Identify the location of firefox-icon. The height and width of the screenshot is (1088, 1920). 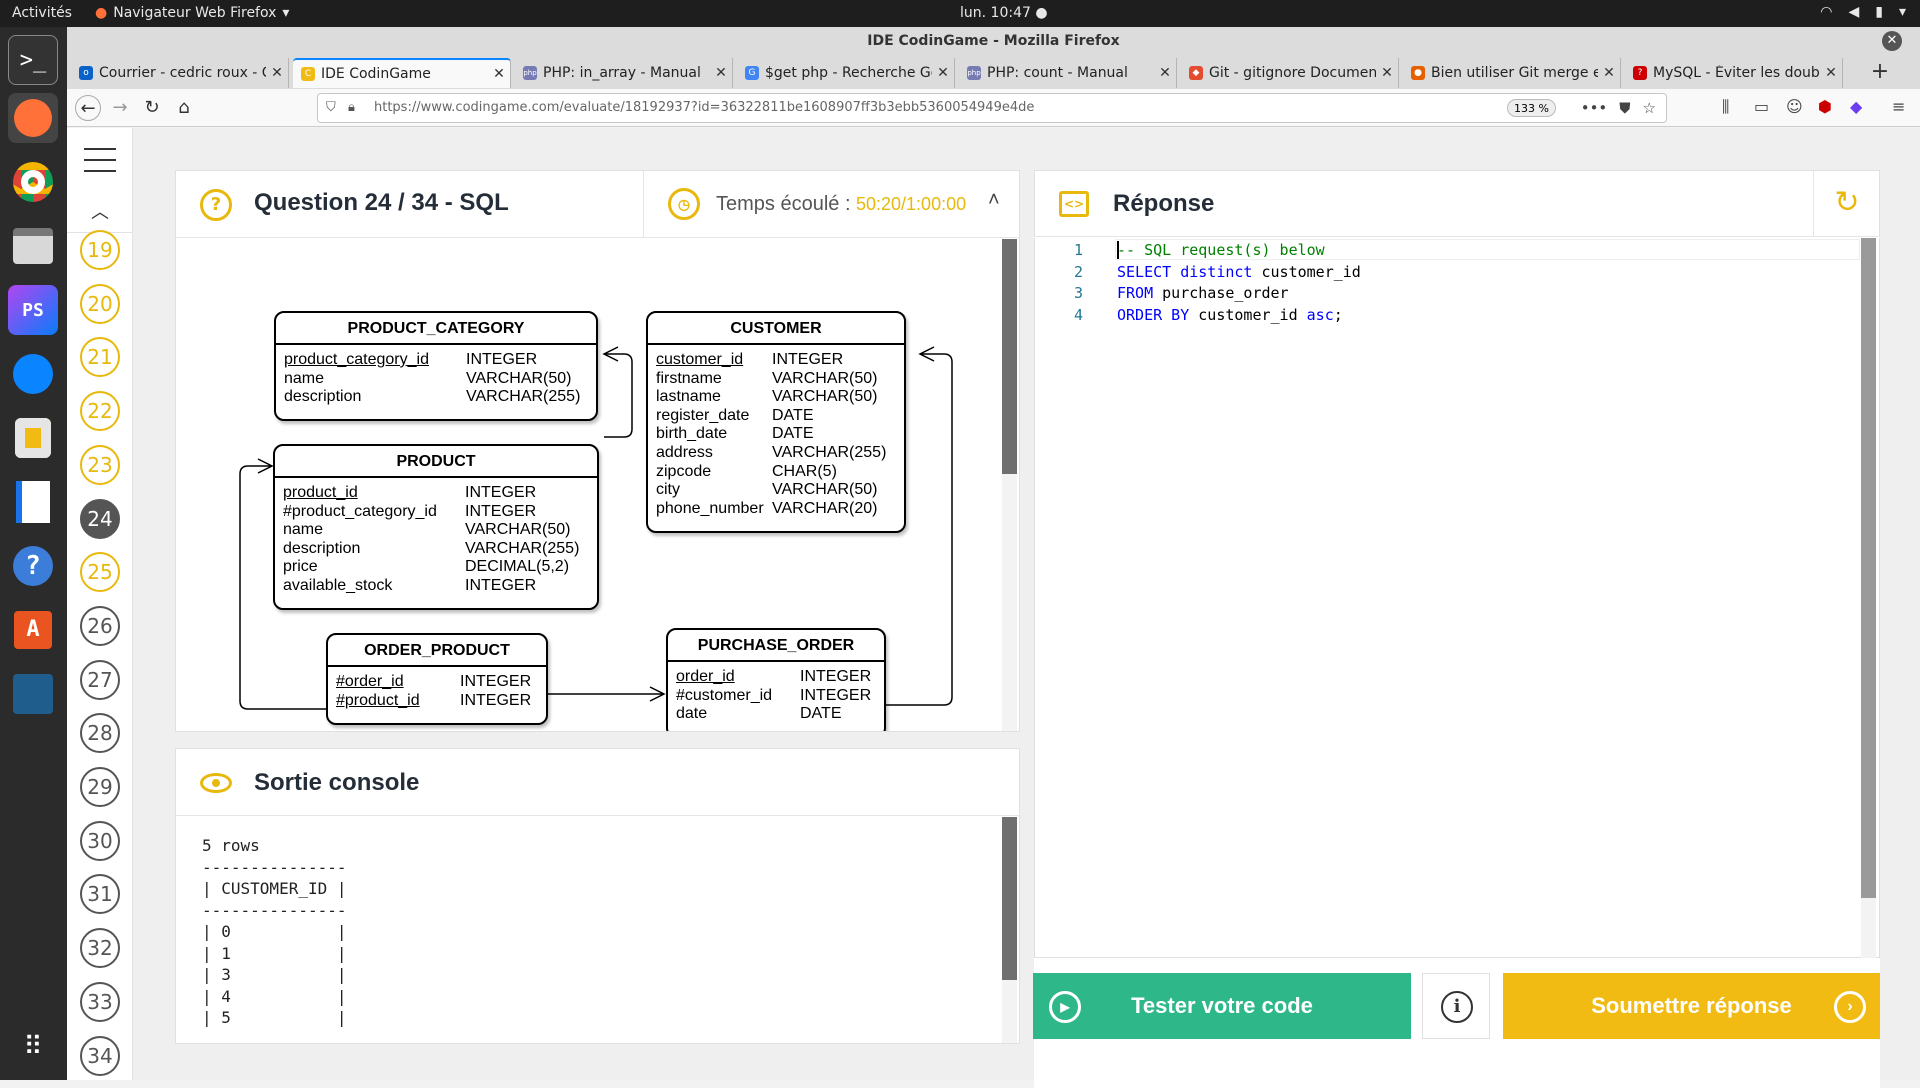
(33, 118).